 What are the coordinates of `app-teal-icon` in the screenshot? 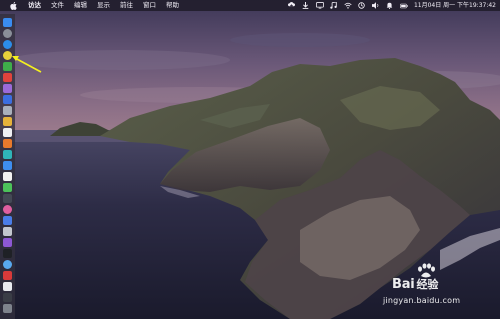 It's located at (7, 154).